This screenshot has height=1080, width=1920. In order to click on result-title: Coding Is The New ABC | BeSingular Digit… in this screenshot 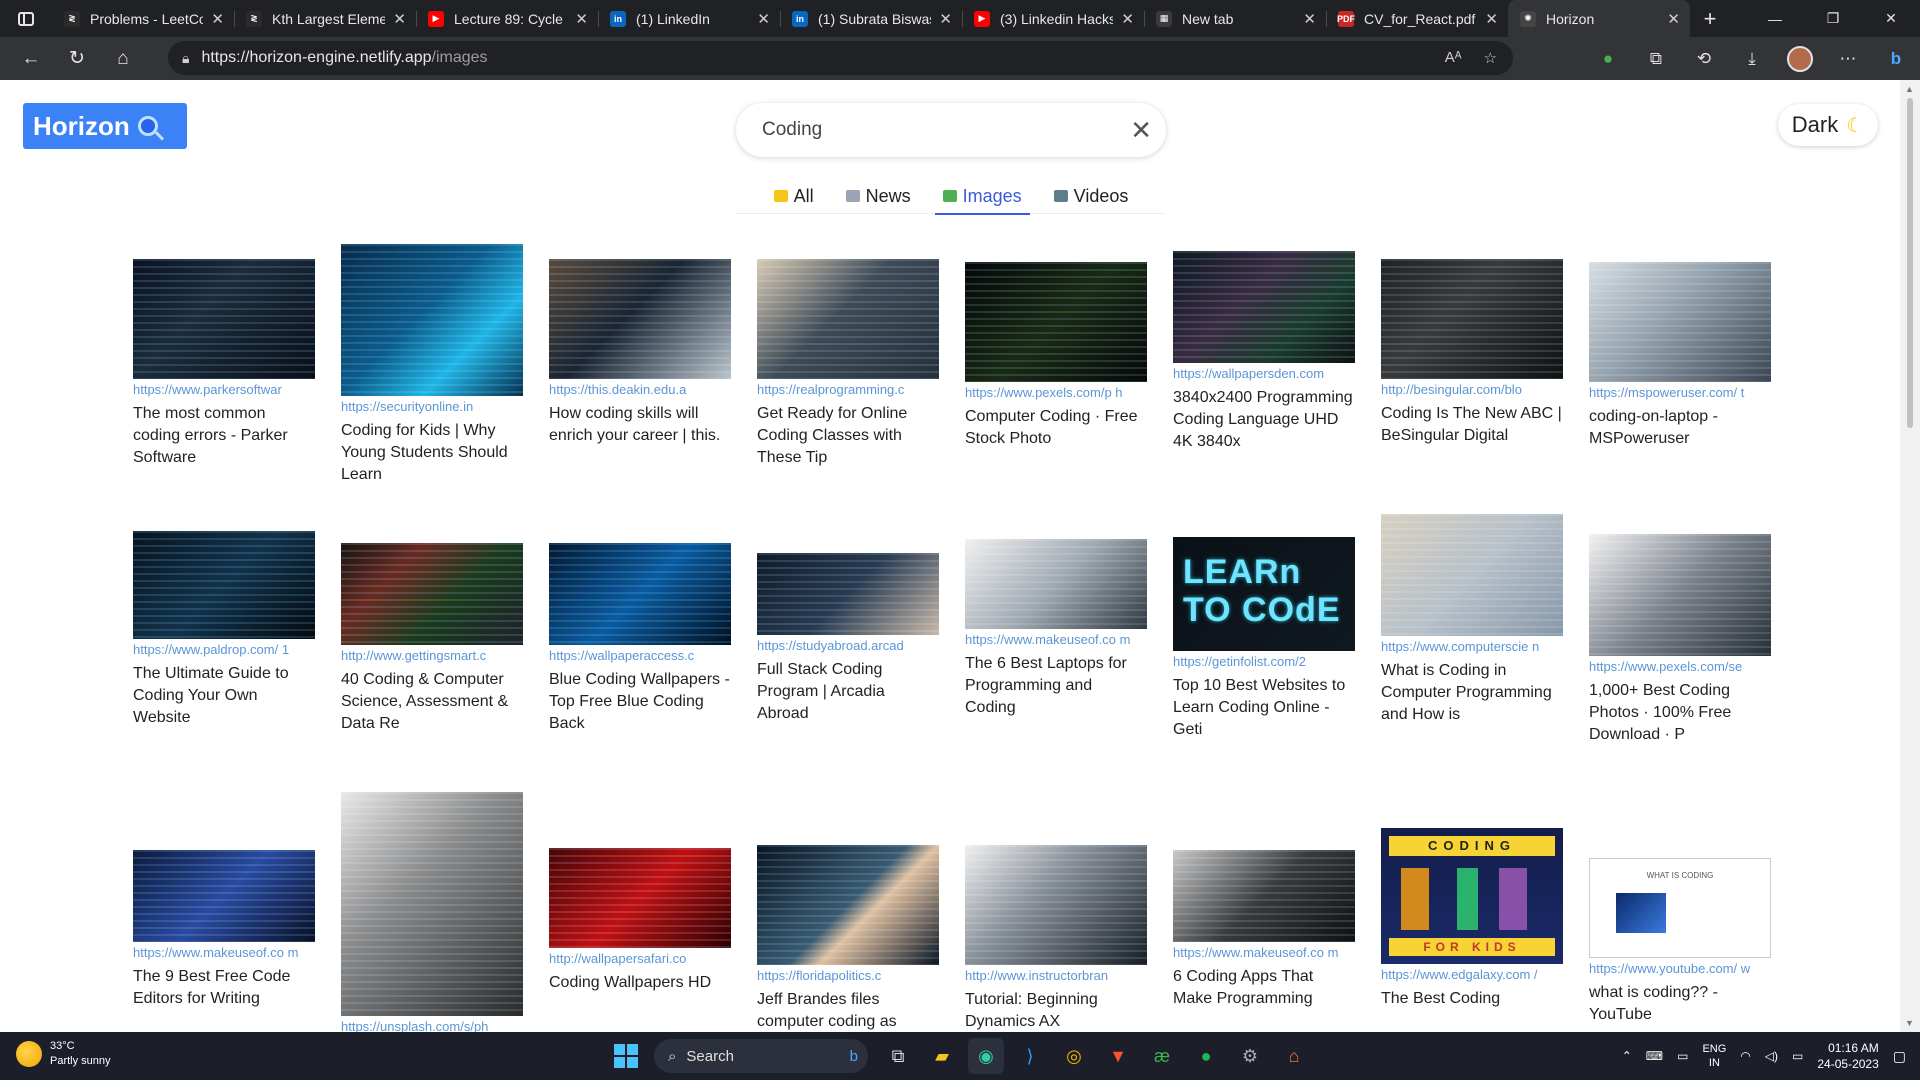, I will do `click(1472, 425)`.